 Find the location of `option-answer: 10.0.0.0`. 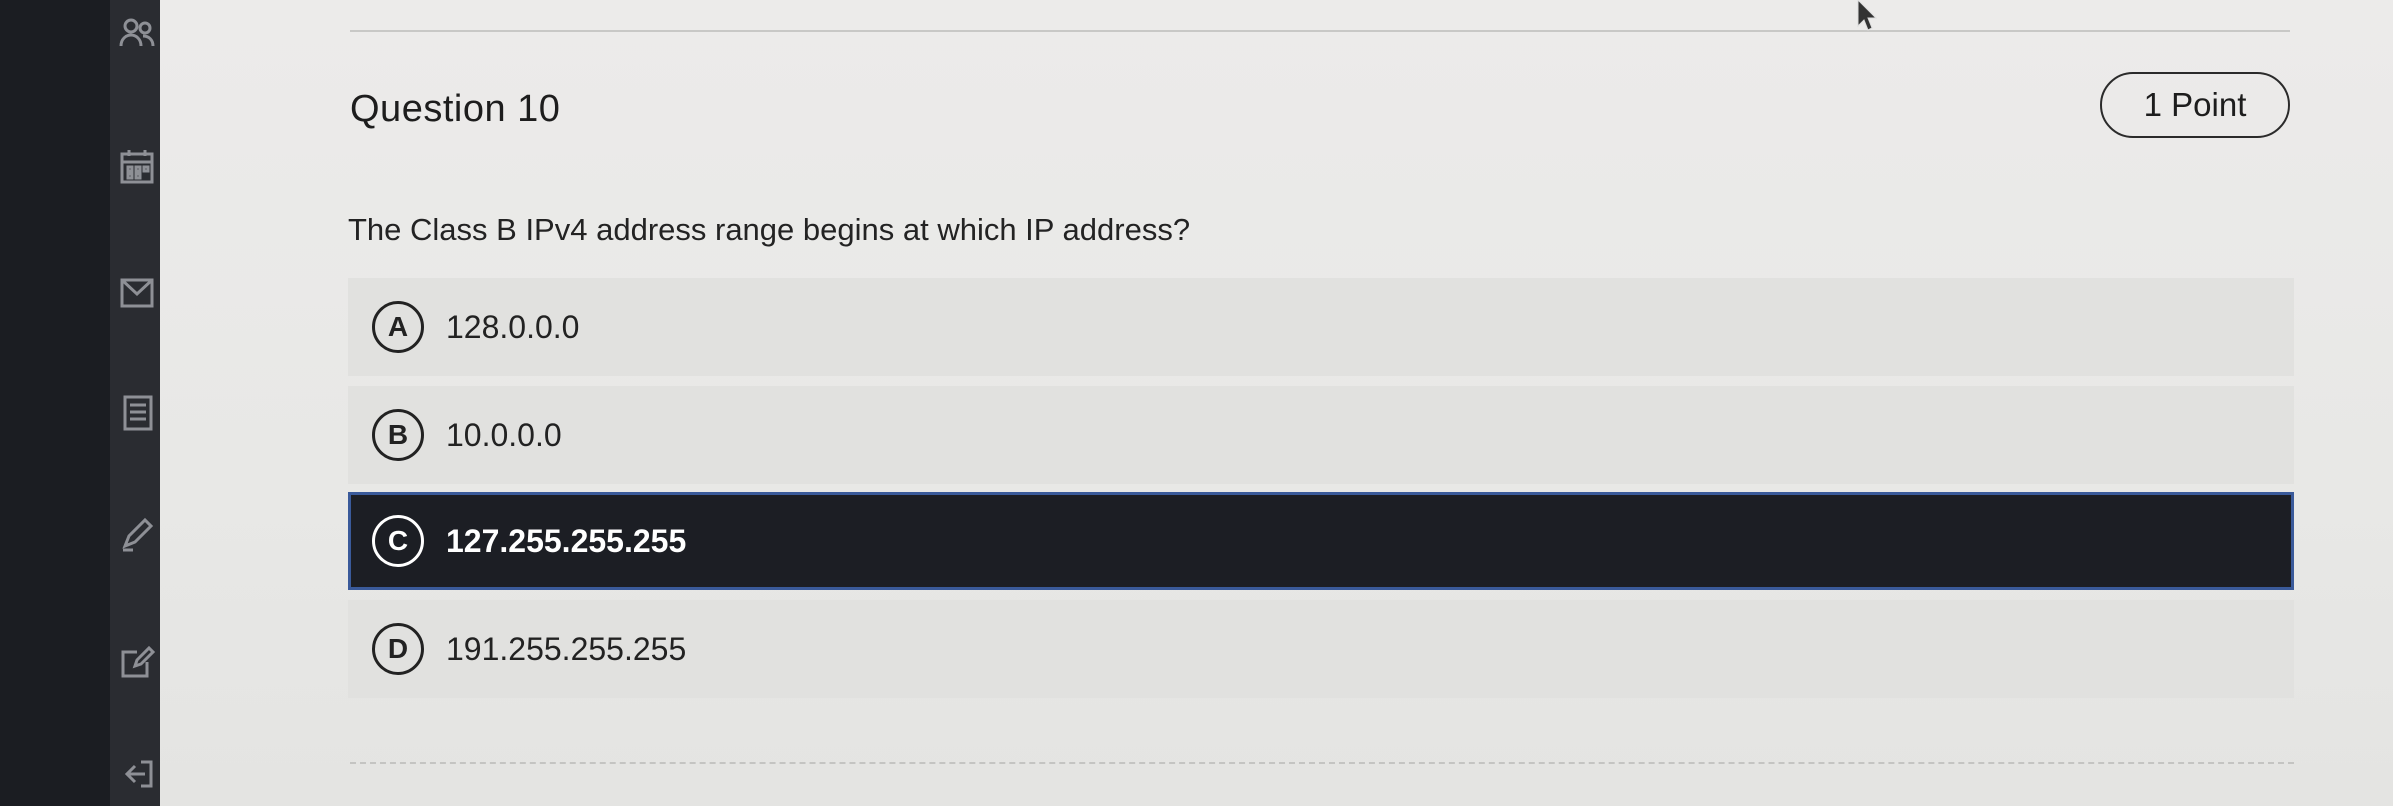

option-answer: 10.0.0.0 is located at coordinates (504, 434).